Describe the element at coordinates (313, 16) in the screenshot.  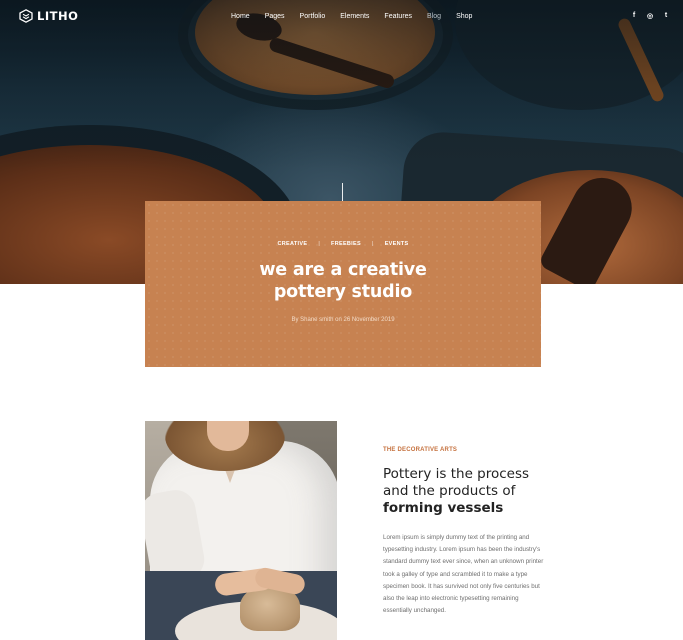
I see `nav-item-portfolio: Portfolio` at that location.